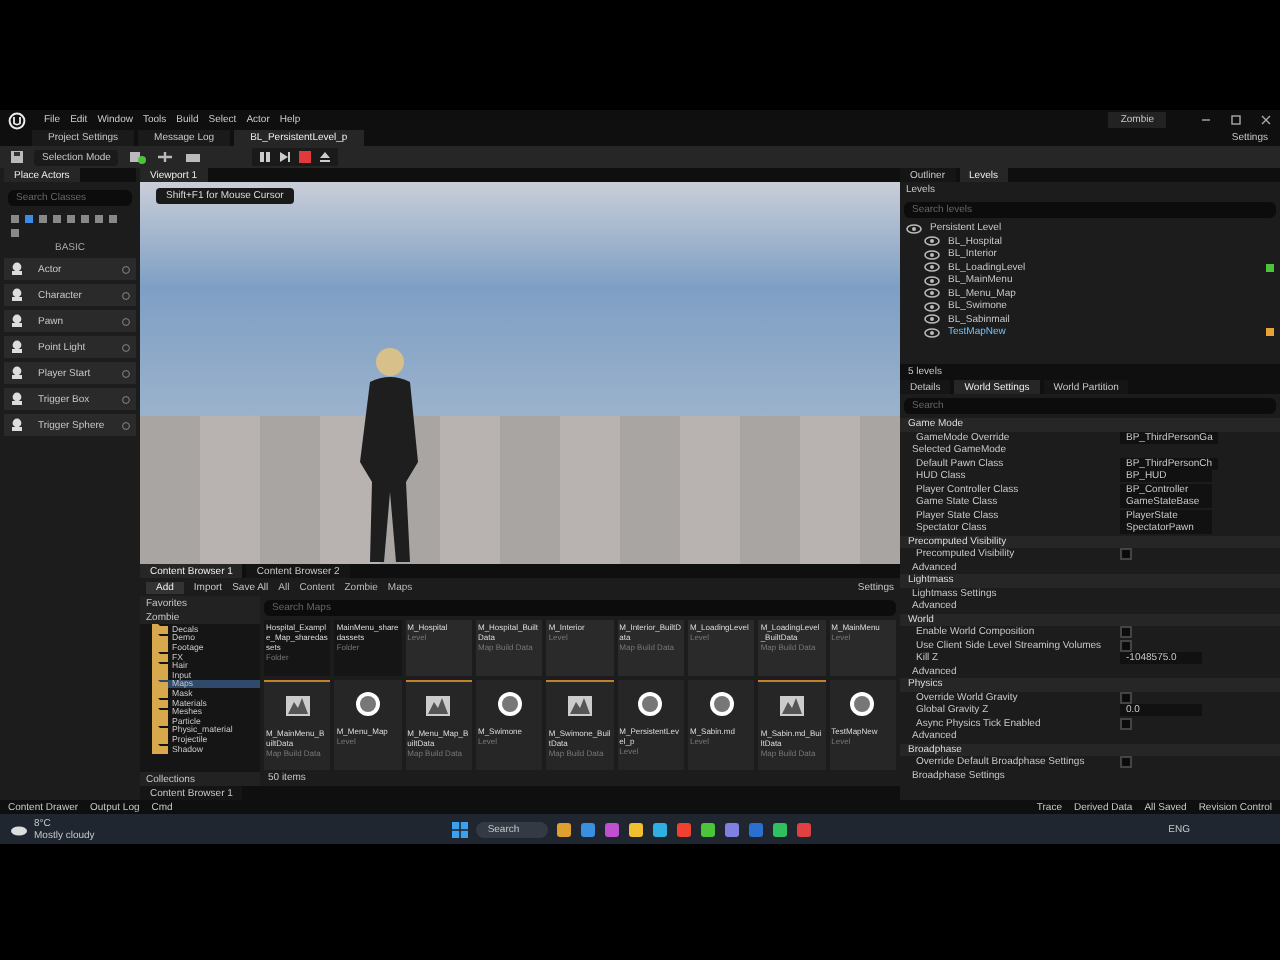 The width and height of the screenshot is (1280, 960). Describe the element at coordinates (459, 829) in the screenshot. I see `start-icon` at that location.